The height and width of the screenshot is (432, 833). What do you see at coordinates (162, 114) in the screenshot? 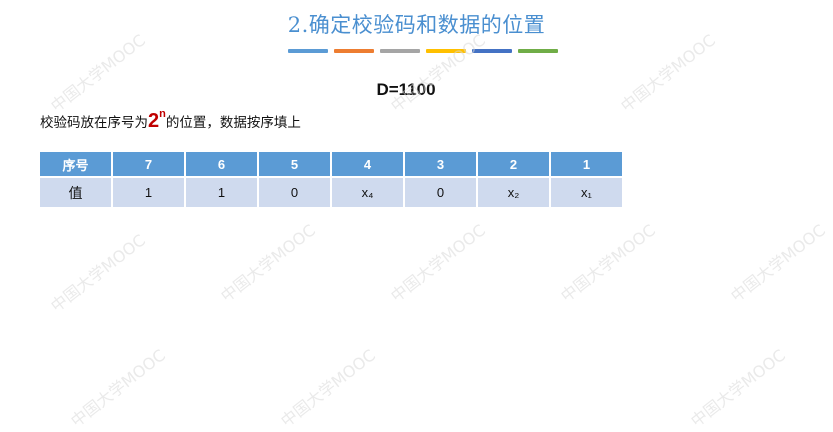
I see `power-exponent: n` at bounding box center [162, 114].